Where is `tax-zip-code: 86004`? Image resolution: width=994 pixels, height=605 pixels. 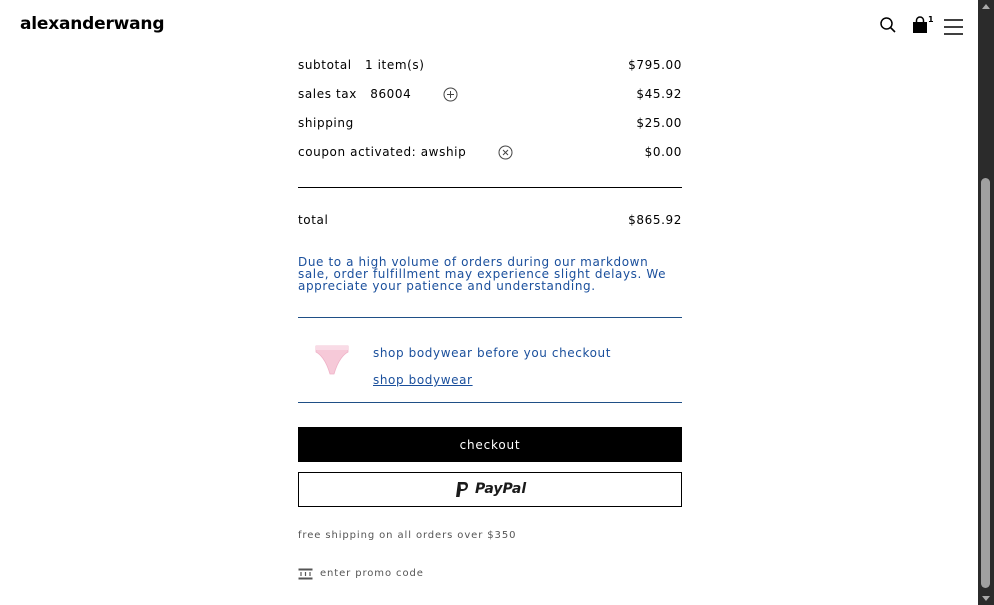 tax-zip-code: 86004 is located at coordinates (391, 94).